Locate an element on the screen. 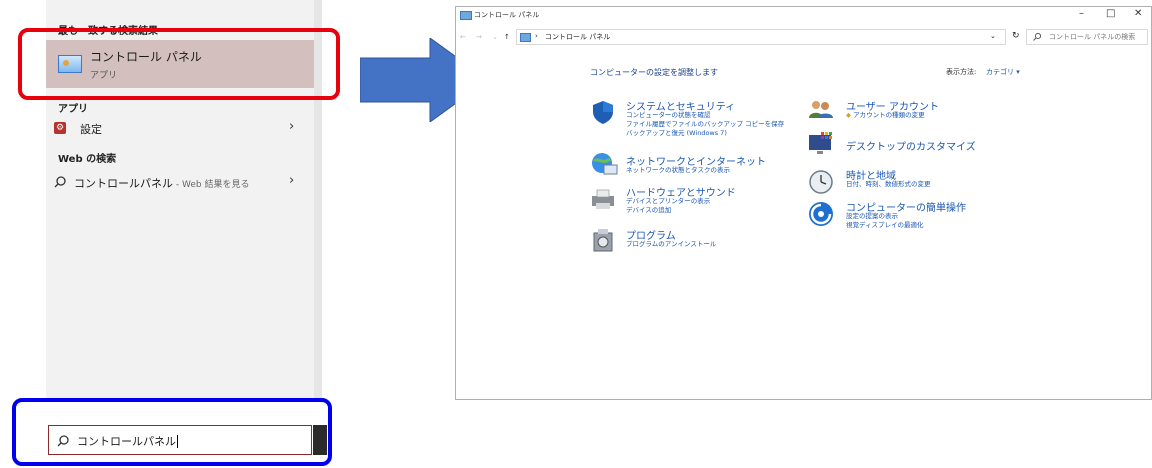 Image resolution: width=1152 pixels, height=468 pixels. link-add-device: デバイスの追加 is located at coordinates (648, 210).